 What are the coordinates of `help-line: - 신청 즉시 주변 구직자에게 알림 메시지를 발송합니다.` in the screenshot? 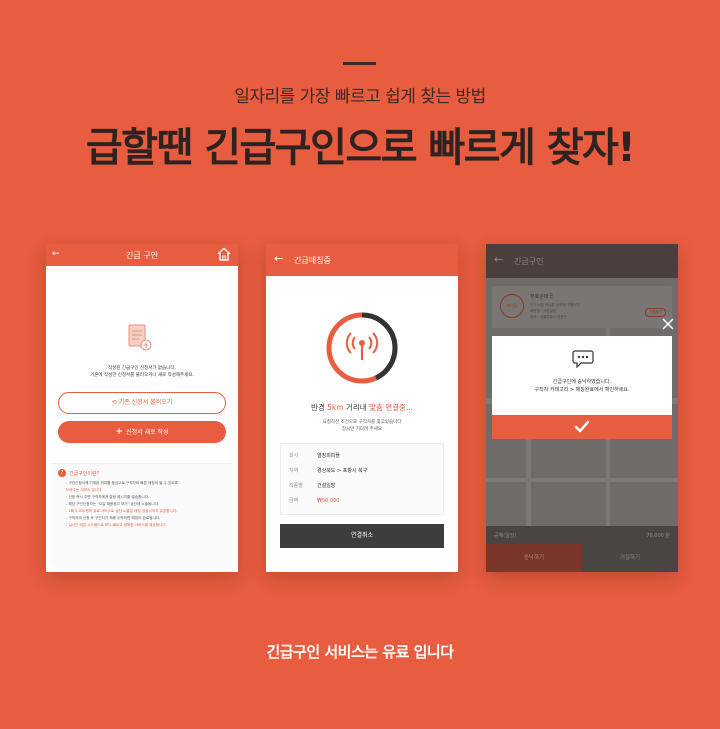 It's located at (108, 497).